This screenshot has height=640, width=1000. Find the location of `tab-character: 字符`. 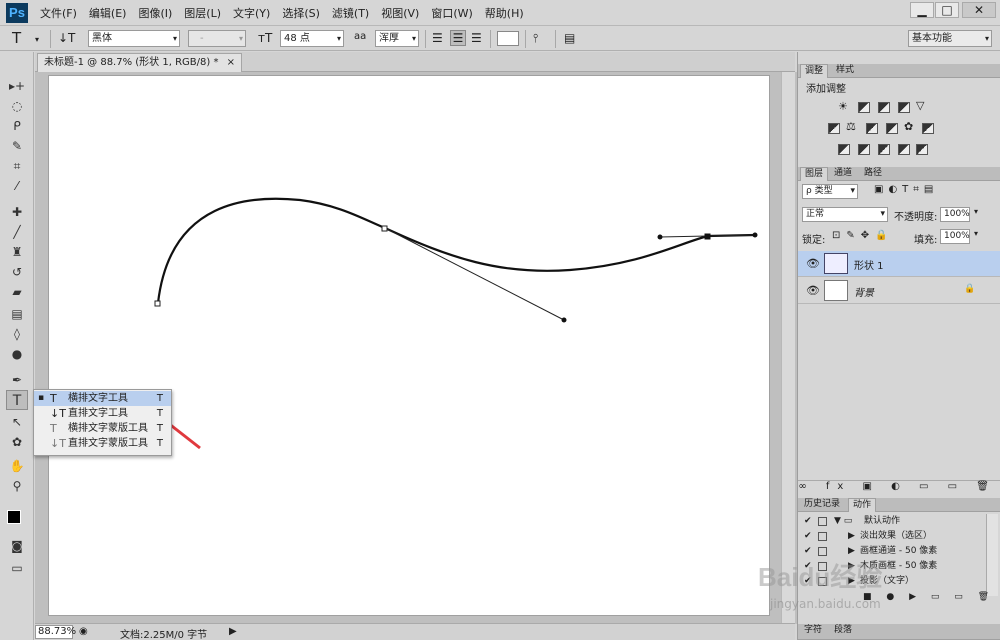

tab-character: 字符 is located at coordinates (813, 631).